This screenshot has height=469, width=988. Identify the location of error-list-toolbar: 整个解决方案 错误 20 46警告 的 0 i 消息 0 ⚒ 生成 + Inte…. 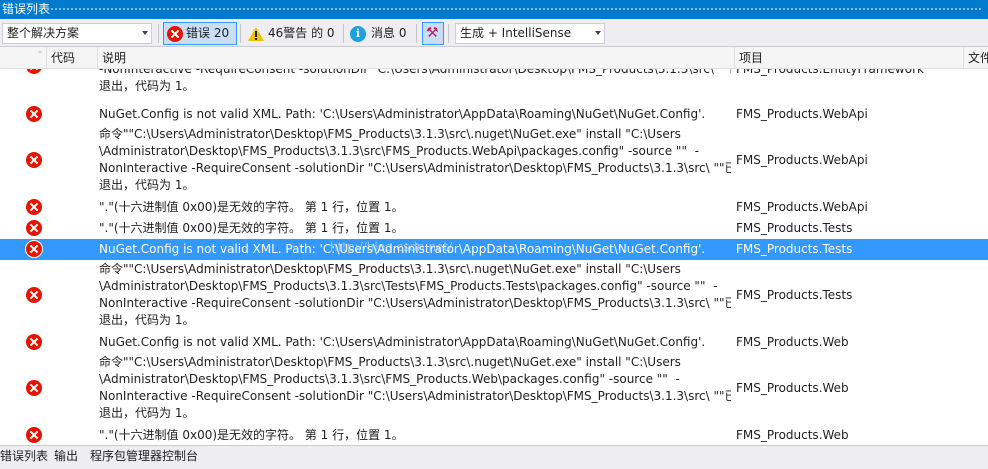
(494, 33).